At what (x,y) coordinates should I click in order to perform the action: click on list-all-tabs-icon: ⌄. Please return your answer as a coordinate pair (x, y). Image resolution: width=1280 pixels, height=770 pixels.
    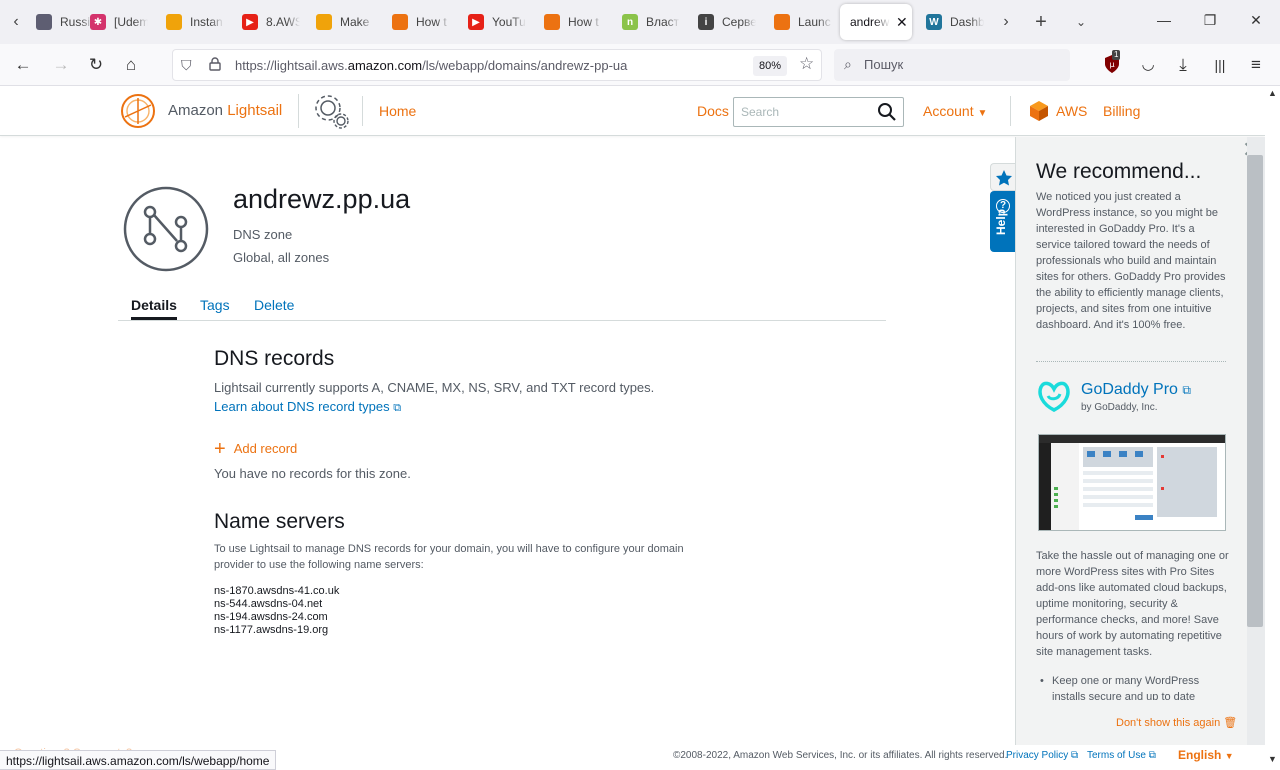
    Looking at the image, I should click on (1081, 22).